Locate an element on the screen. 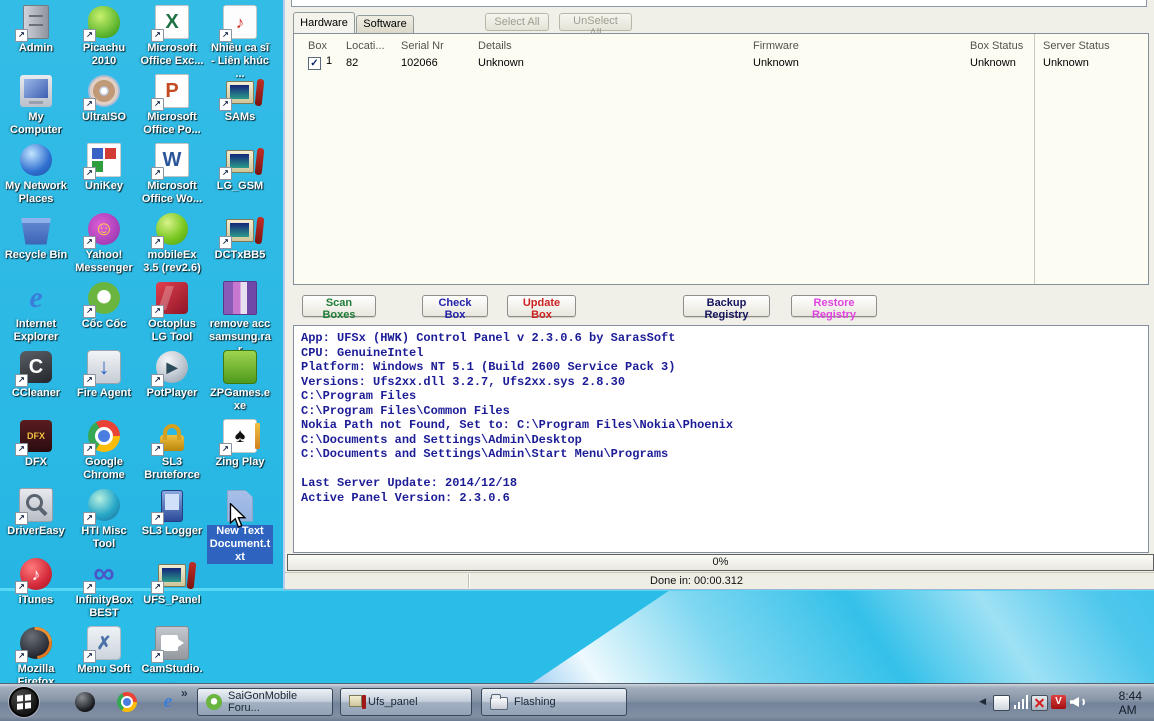 The height and width of the screenshot is (721, 1154). column-separator is located at coordinates (1034, 159).